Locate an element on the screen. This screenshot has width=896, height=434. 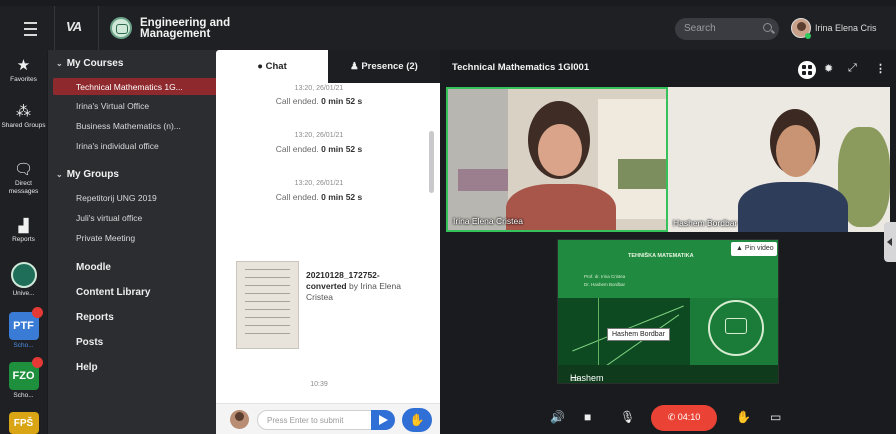
speaker-icon: 🔊 is located at coordinates (557, 417).